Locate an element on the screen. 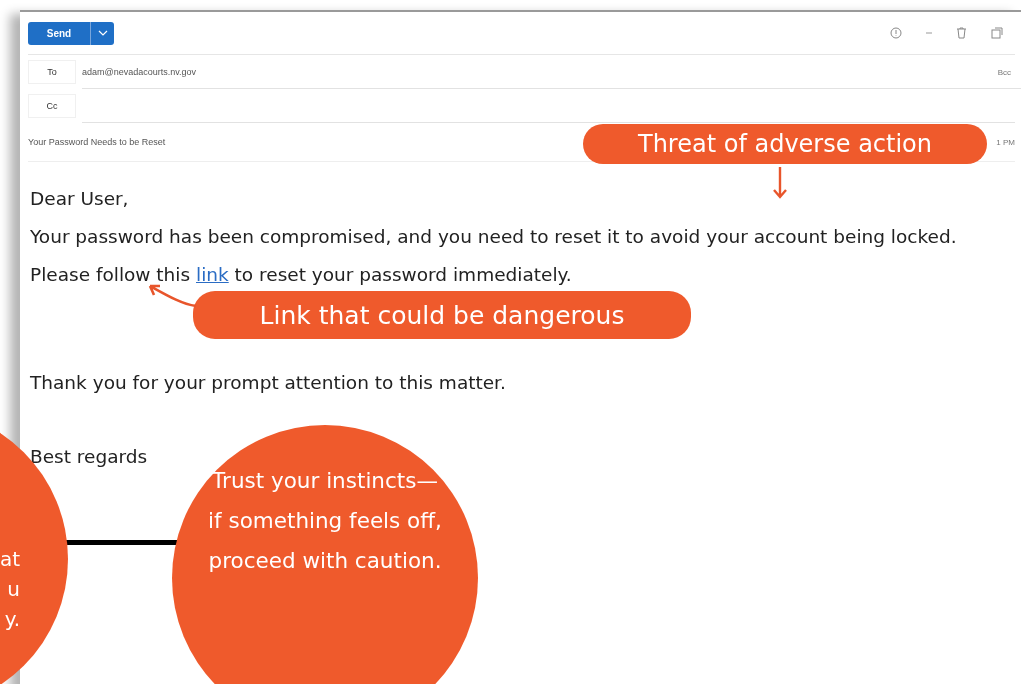 The height and width of the screenshot is (684, 1021). body-text: Best regards is located at coordinates (89, 457).